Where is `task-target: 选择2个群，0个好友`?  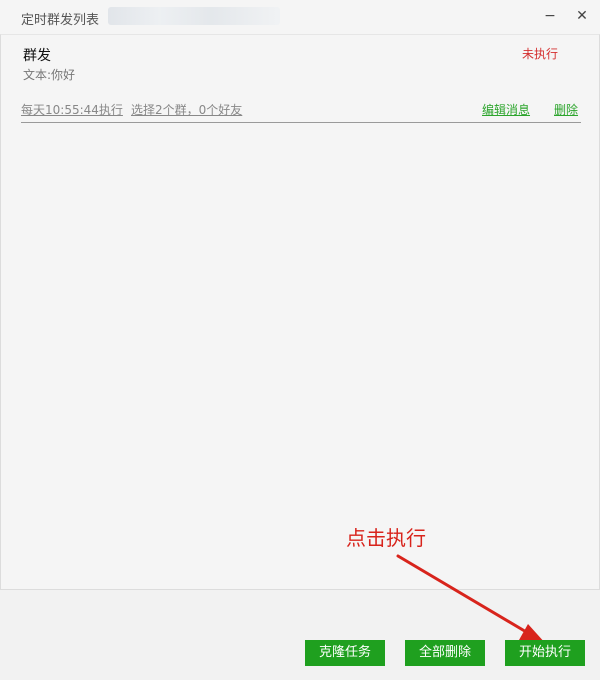 task-target: 选择2个群，0个好友 is located at coordinates (187, 110).